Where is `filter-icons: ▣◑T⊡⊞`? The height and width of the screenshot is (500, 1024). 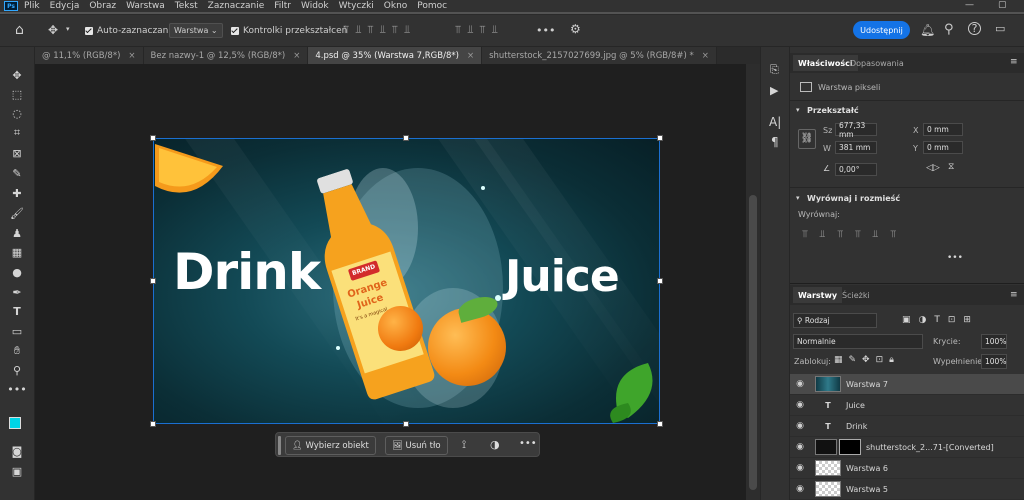 filter-icons: ▣◑T⊡⊞ is located at coordinates (940, 320).